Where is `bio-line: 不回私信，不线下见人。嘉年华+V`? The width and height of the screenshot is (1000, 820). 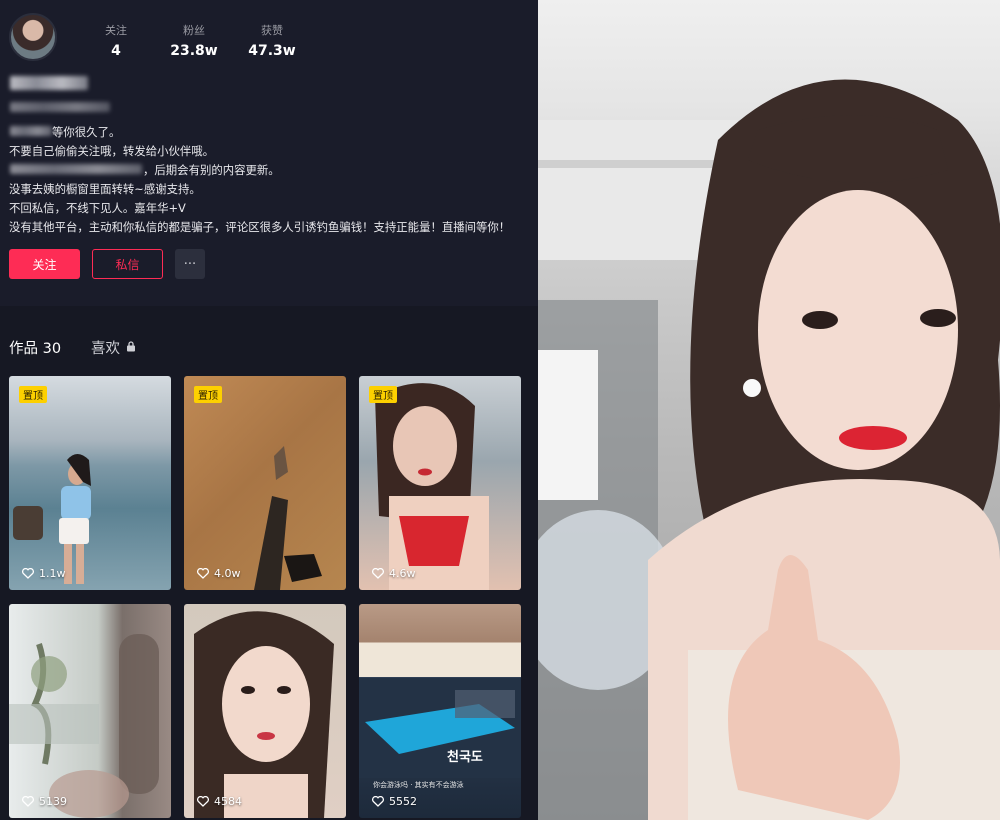 bio-line: 不回私信，不线下见人。嘉年华+V is located at coordinates (97, 208).